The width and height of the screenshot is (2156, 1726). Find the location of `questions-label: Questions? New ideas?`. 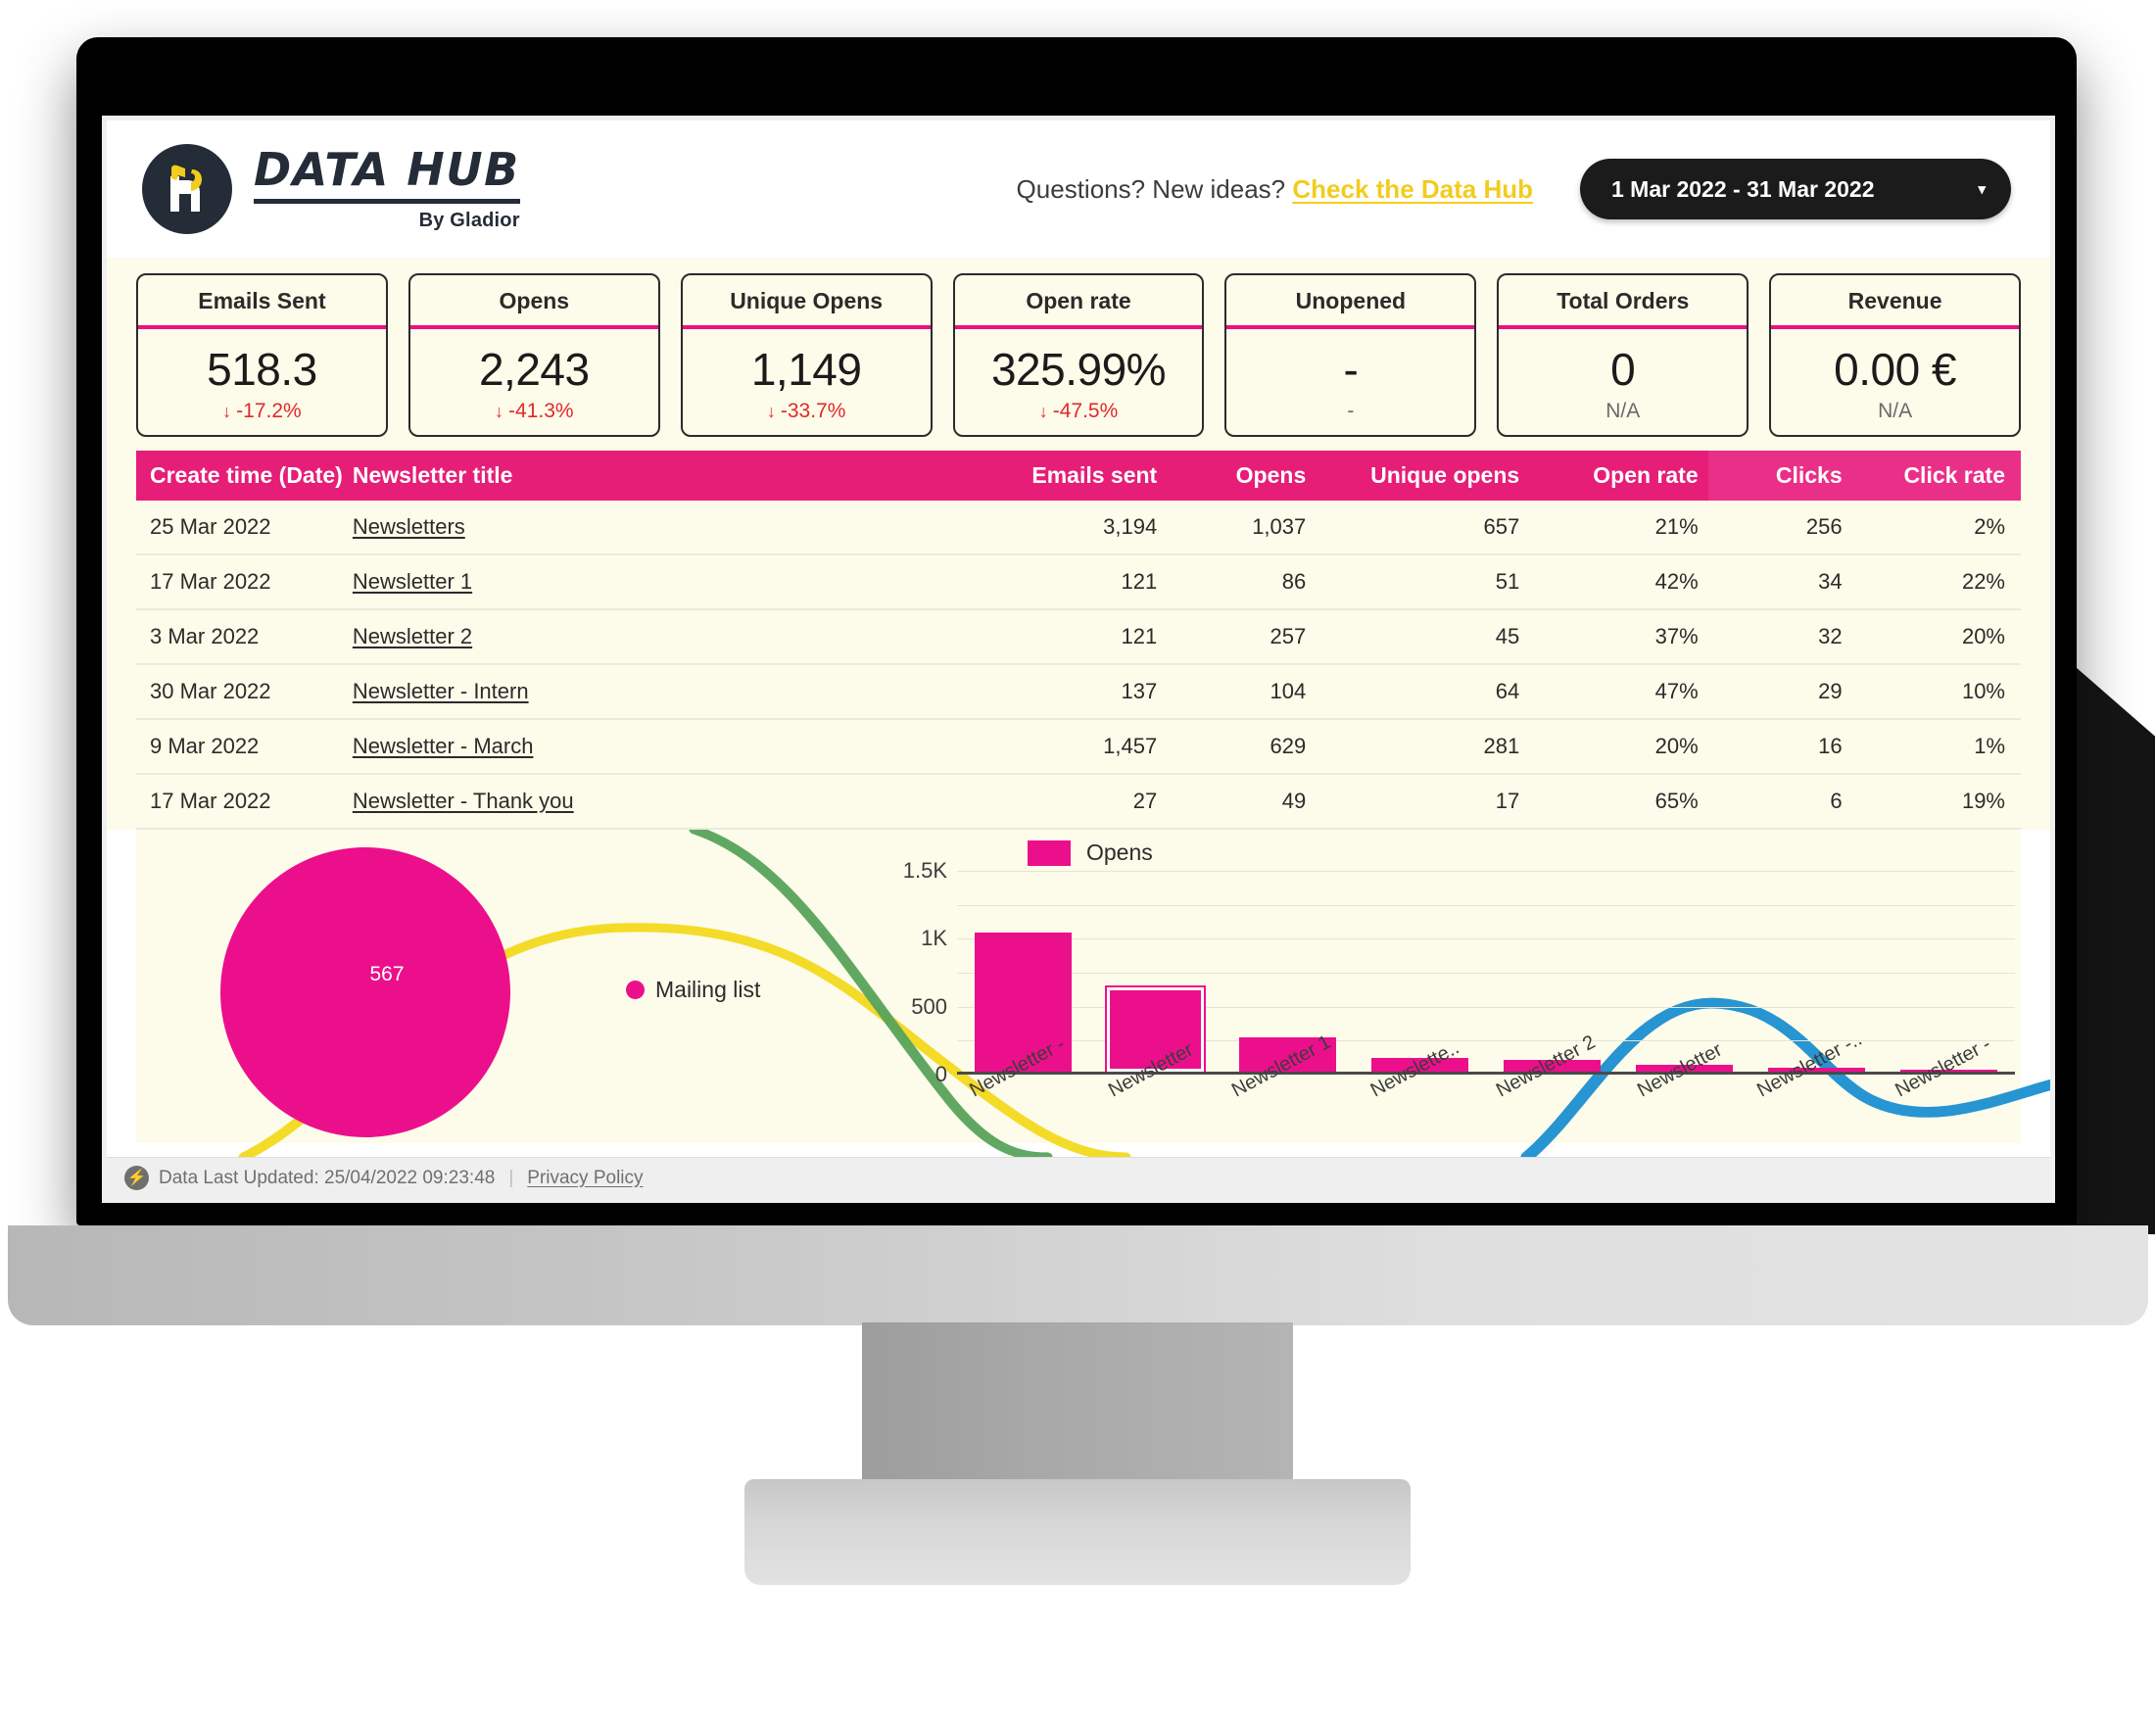

questions-label: Questions? New ideas? is located at coordinates (1151, 188).